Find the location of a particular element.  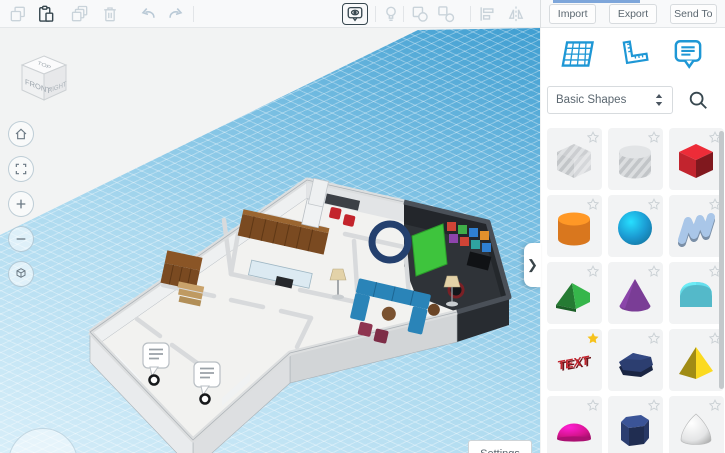

paste-icon is located at coordinates (46, 14).